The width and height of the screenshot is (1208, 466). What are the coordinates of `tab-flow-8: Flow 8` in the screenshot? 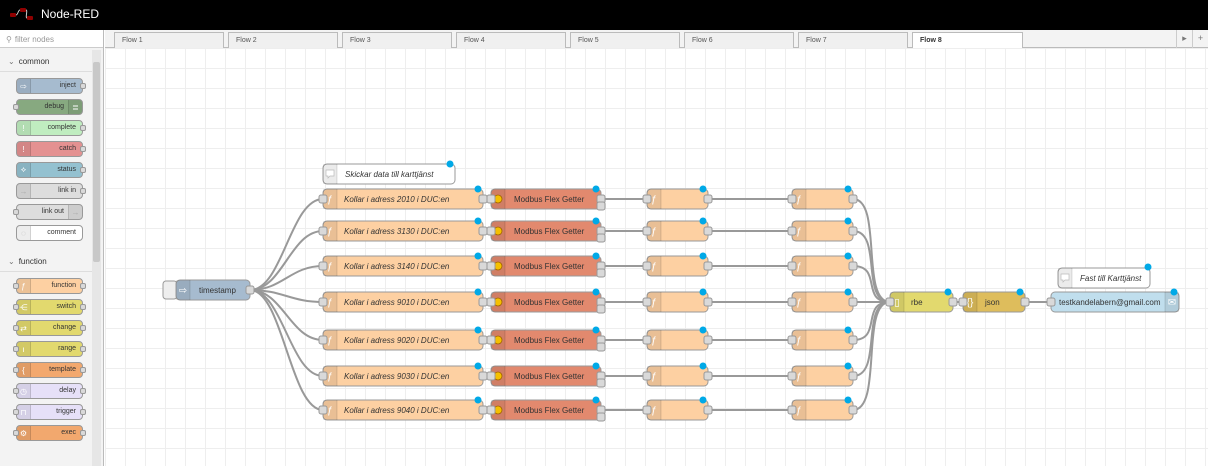 It's located at (967, 40).